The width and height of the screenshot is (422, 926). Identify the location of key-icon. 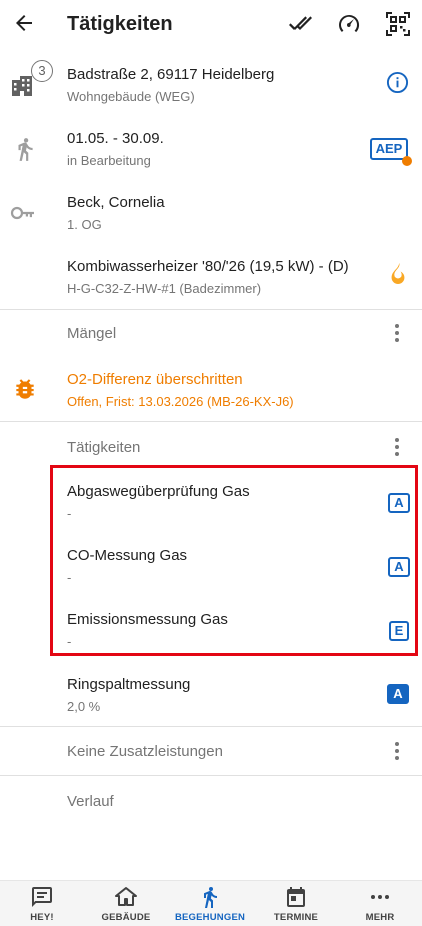
(22, 213).